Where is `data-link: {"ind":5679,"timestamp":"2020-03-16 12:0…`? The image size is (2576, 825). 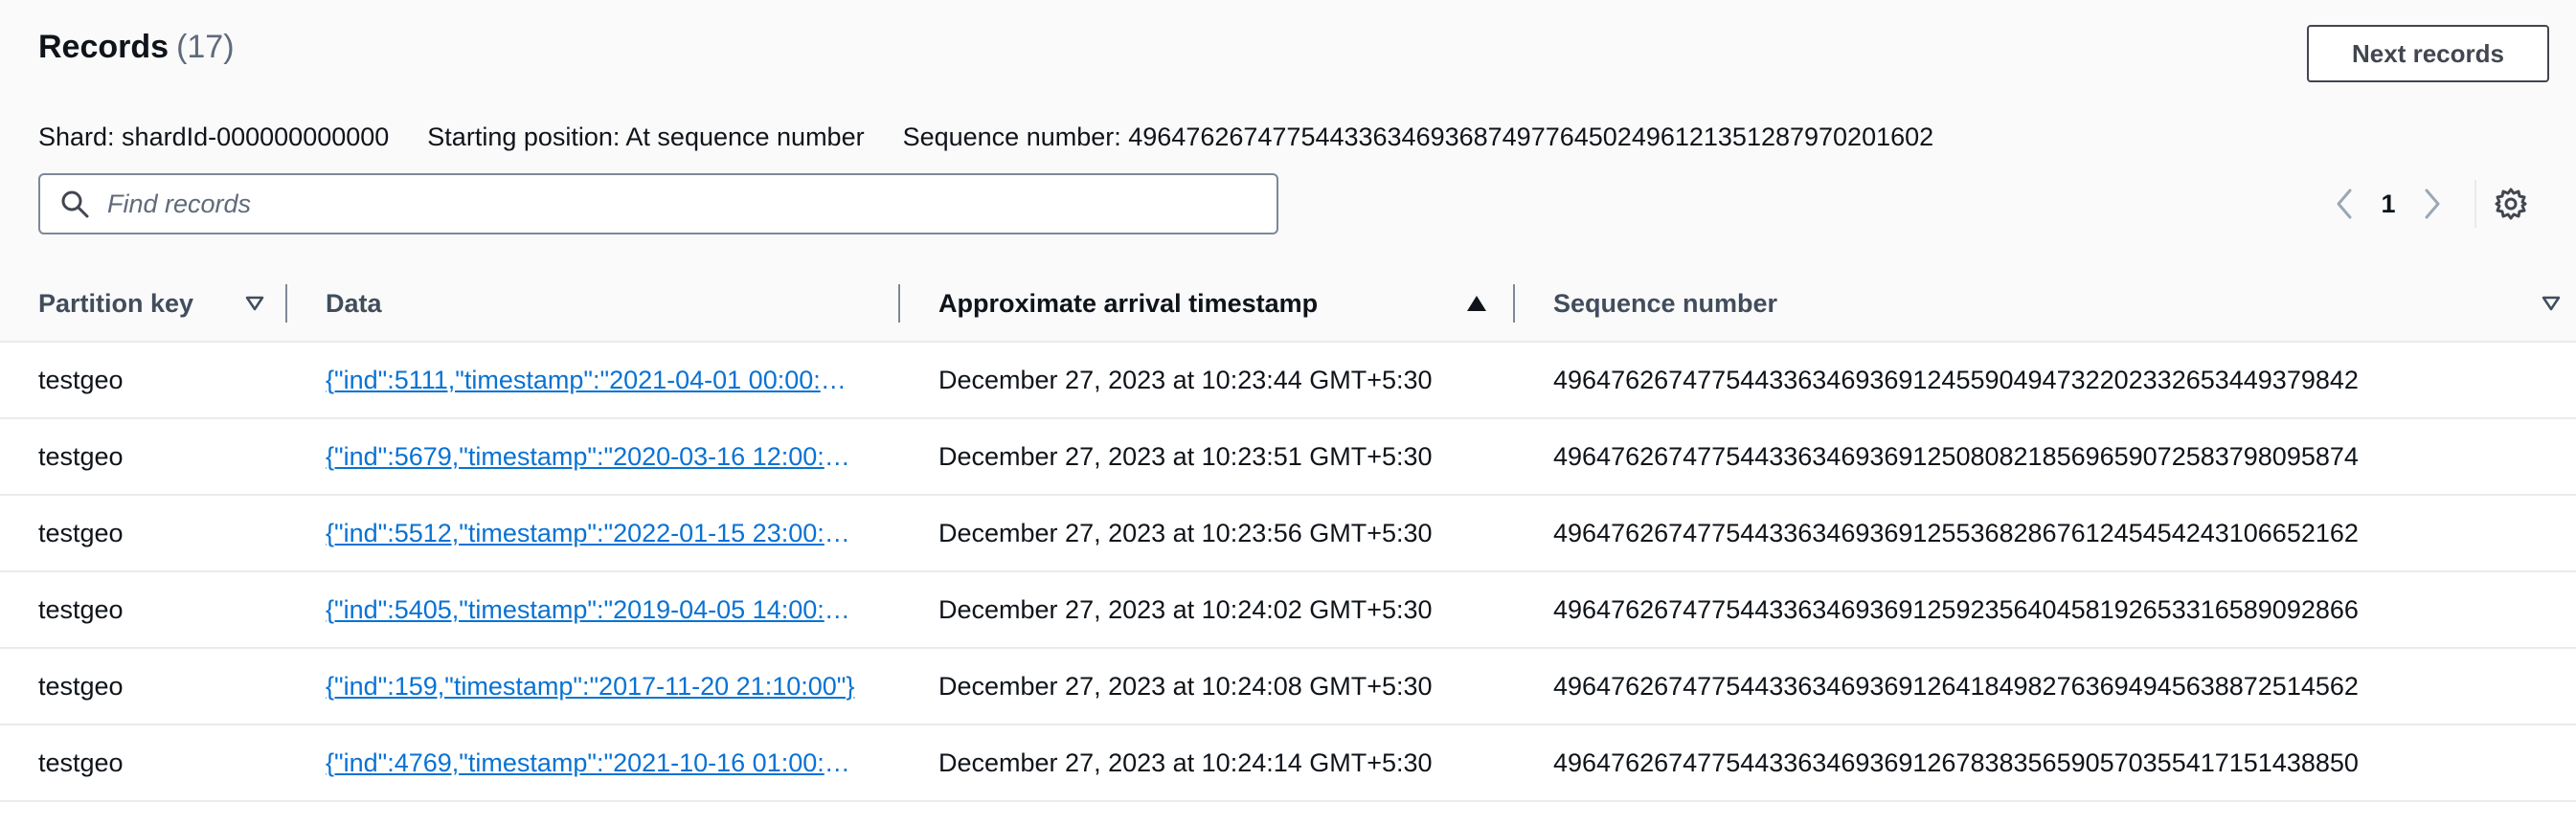
data-link: {"ind":5679,"timestamp":"2020-03-16 12:0… is located at coordinates (591, 457).